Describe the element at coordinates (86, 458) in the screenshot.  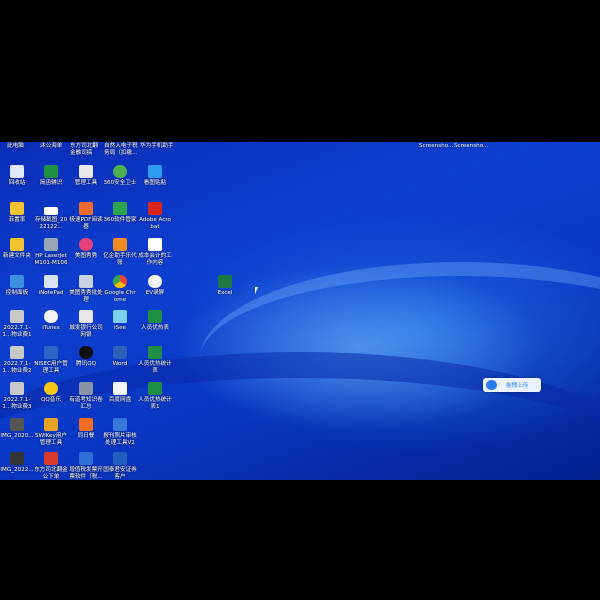
I see `invoice-icon` at that location.